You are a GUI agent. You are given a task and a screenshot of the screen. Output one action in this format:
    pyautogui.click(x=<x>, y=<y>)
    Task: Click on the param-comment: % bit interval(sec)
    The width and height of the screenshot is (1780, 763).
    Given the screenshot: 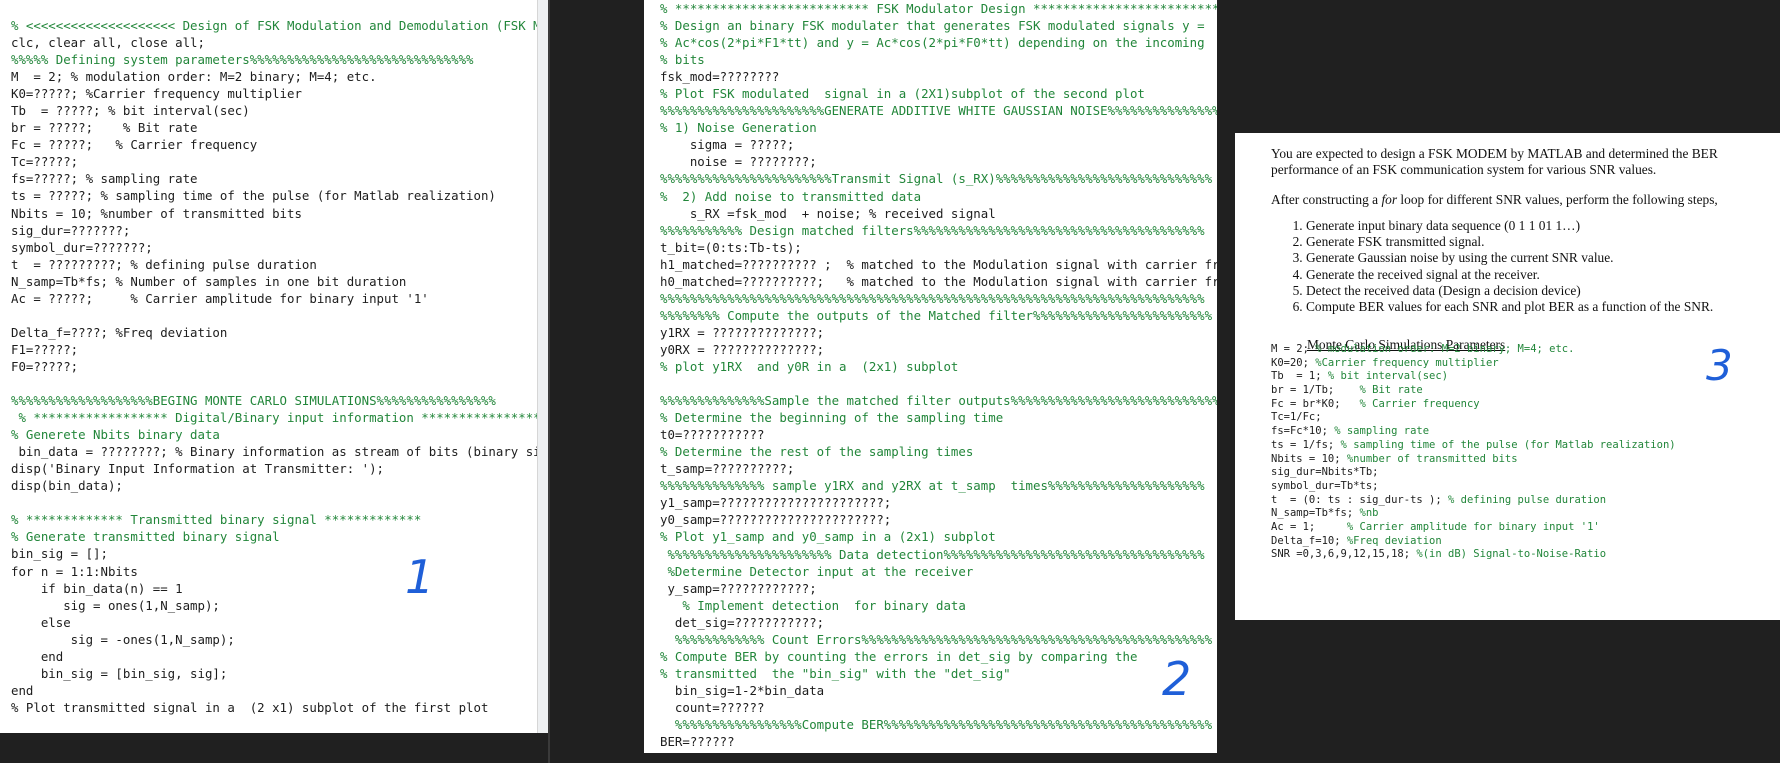 What is the action you would take?
    pyautogui.click(x=1388, y=376)
    